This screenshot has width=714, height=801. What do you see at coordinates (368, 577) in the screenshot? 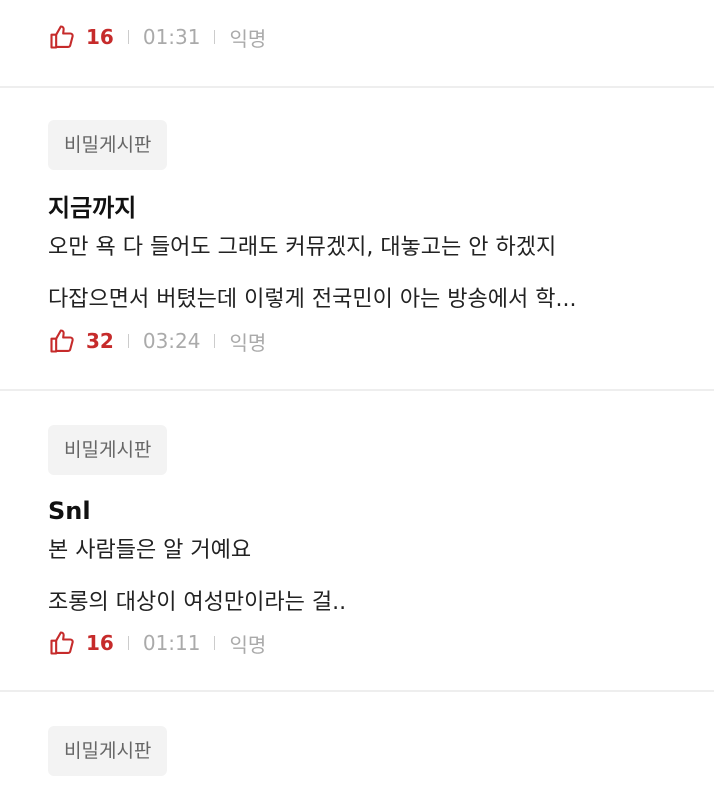
I see `post-body: 본 사람들은 알 거예요 조롱의 대상이 여성만이라는 걸..` at bounding box center [368, 577].